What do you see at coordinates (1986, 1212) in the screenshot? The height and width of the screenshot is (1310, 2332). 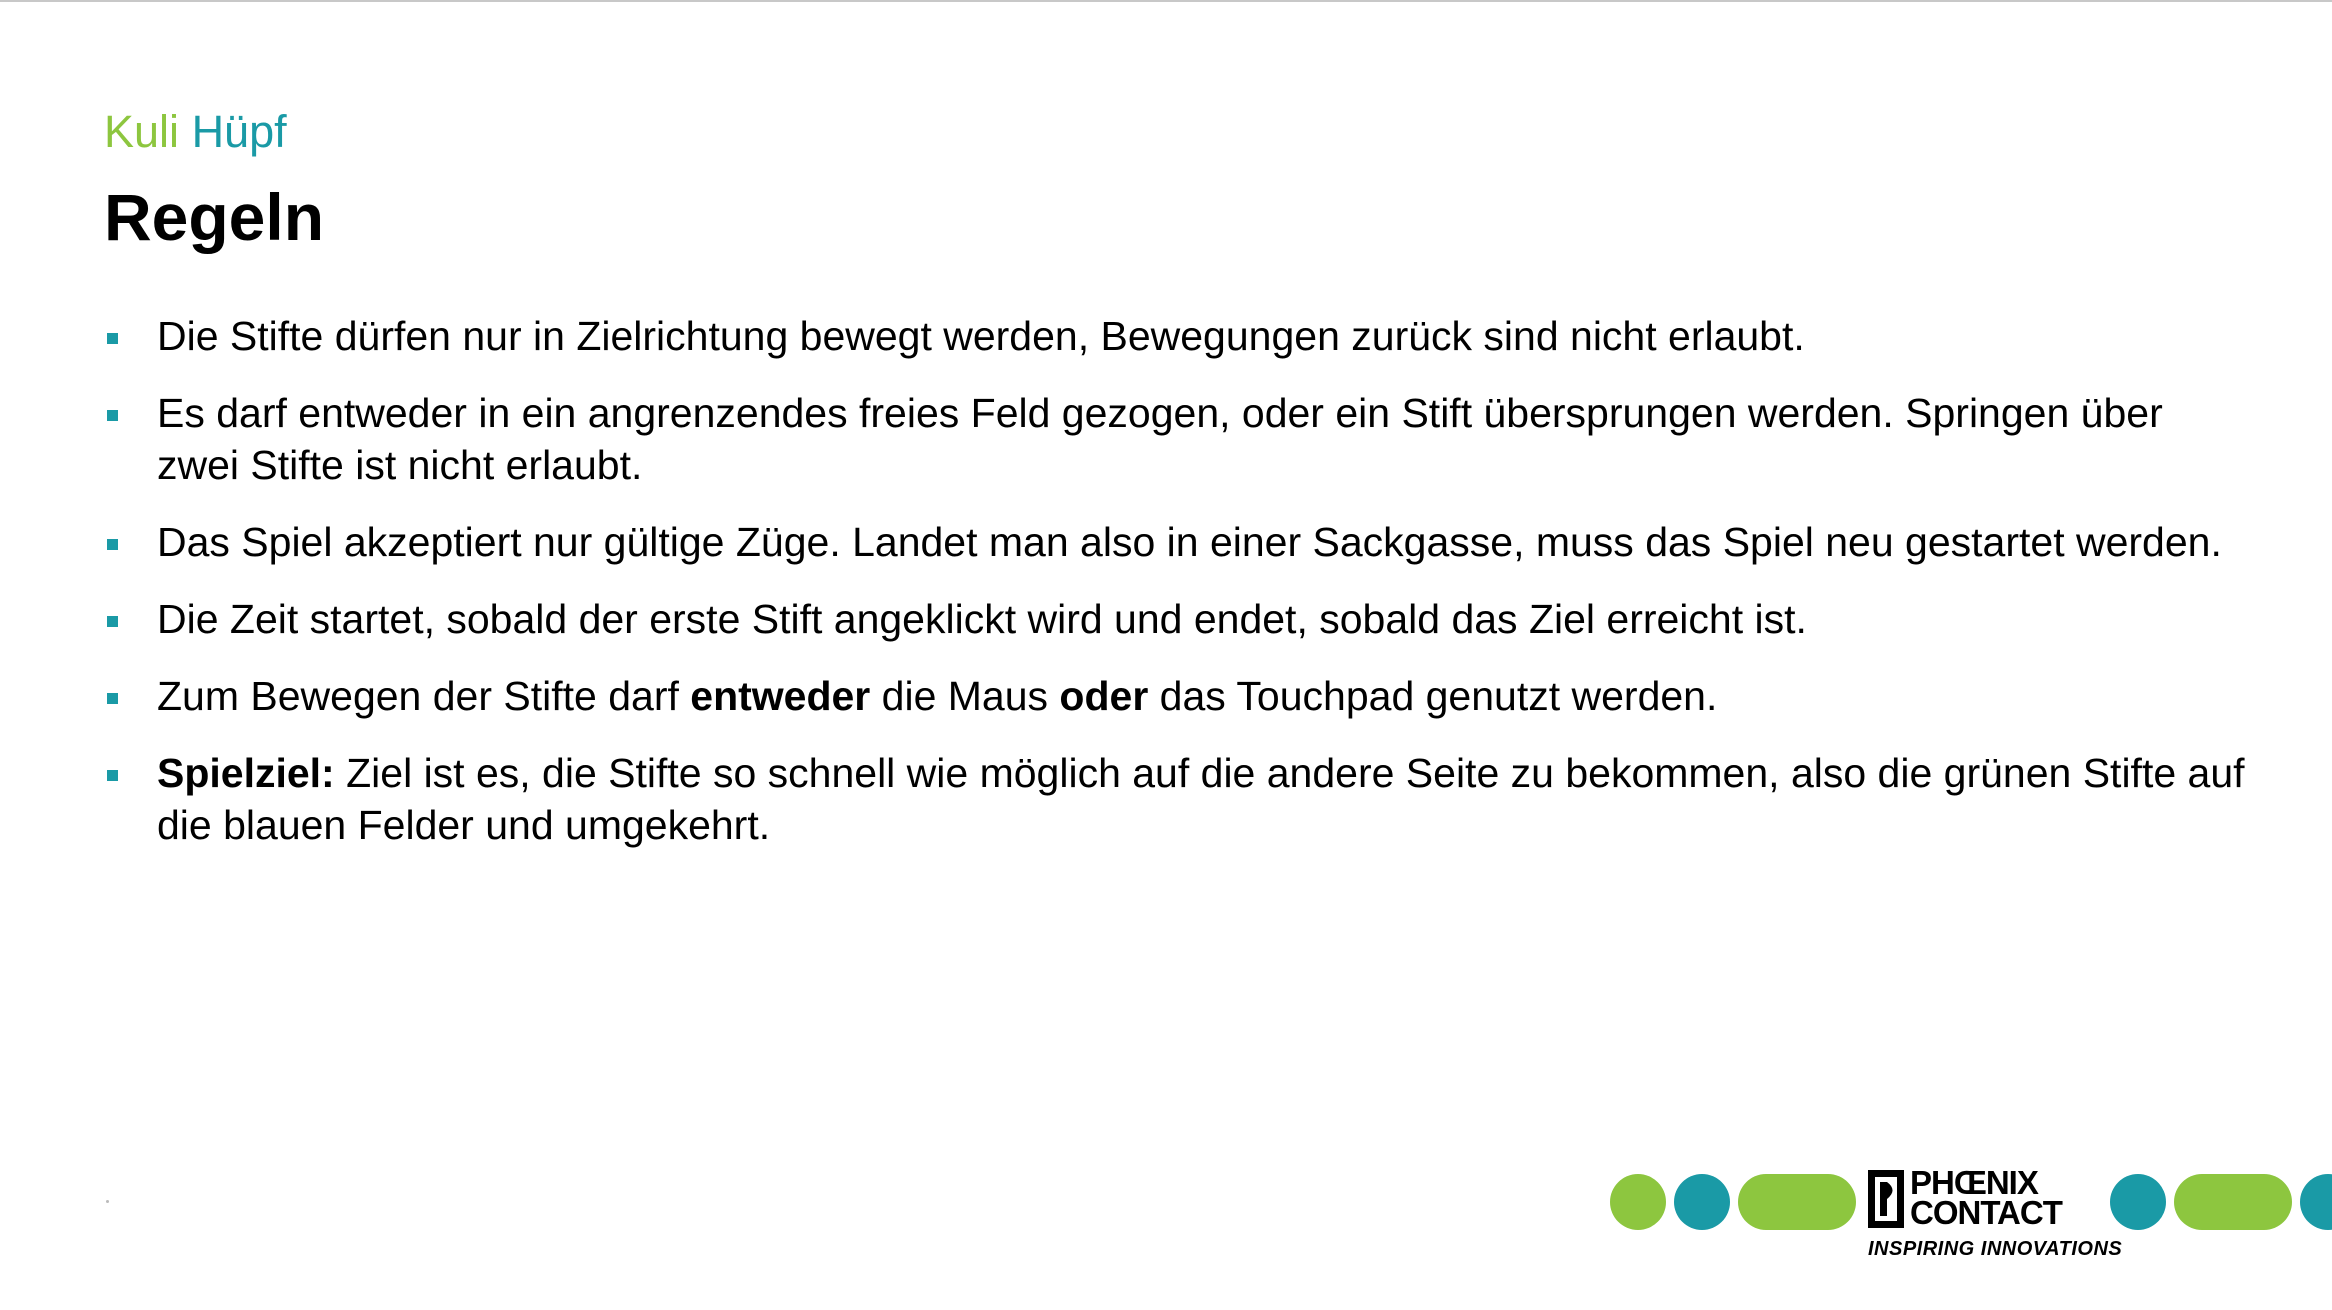 I see `logo-brand-line2: CONTACT` at bounding box center [1986, 1212].